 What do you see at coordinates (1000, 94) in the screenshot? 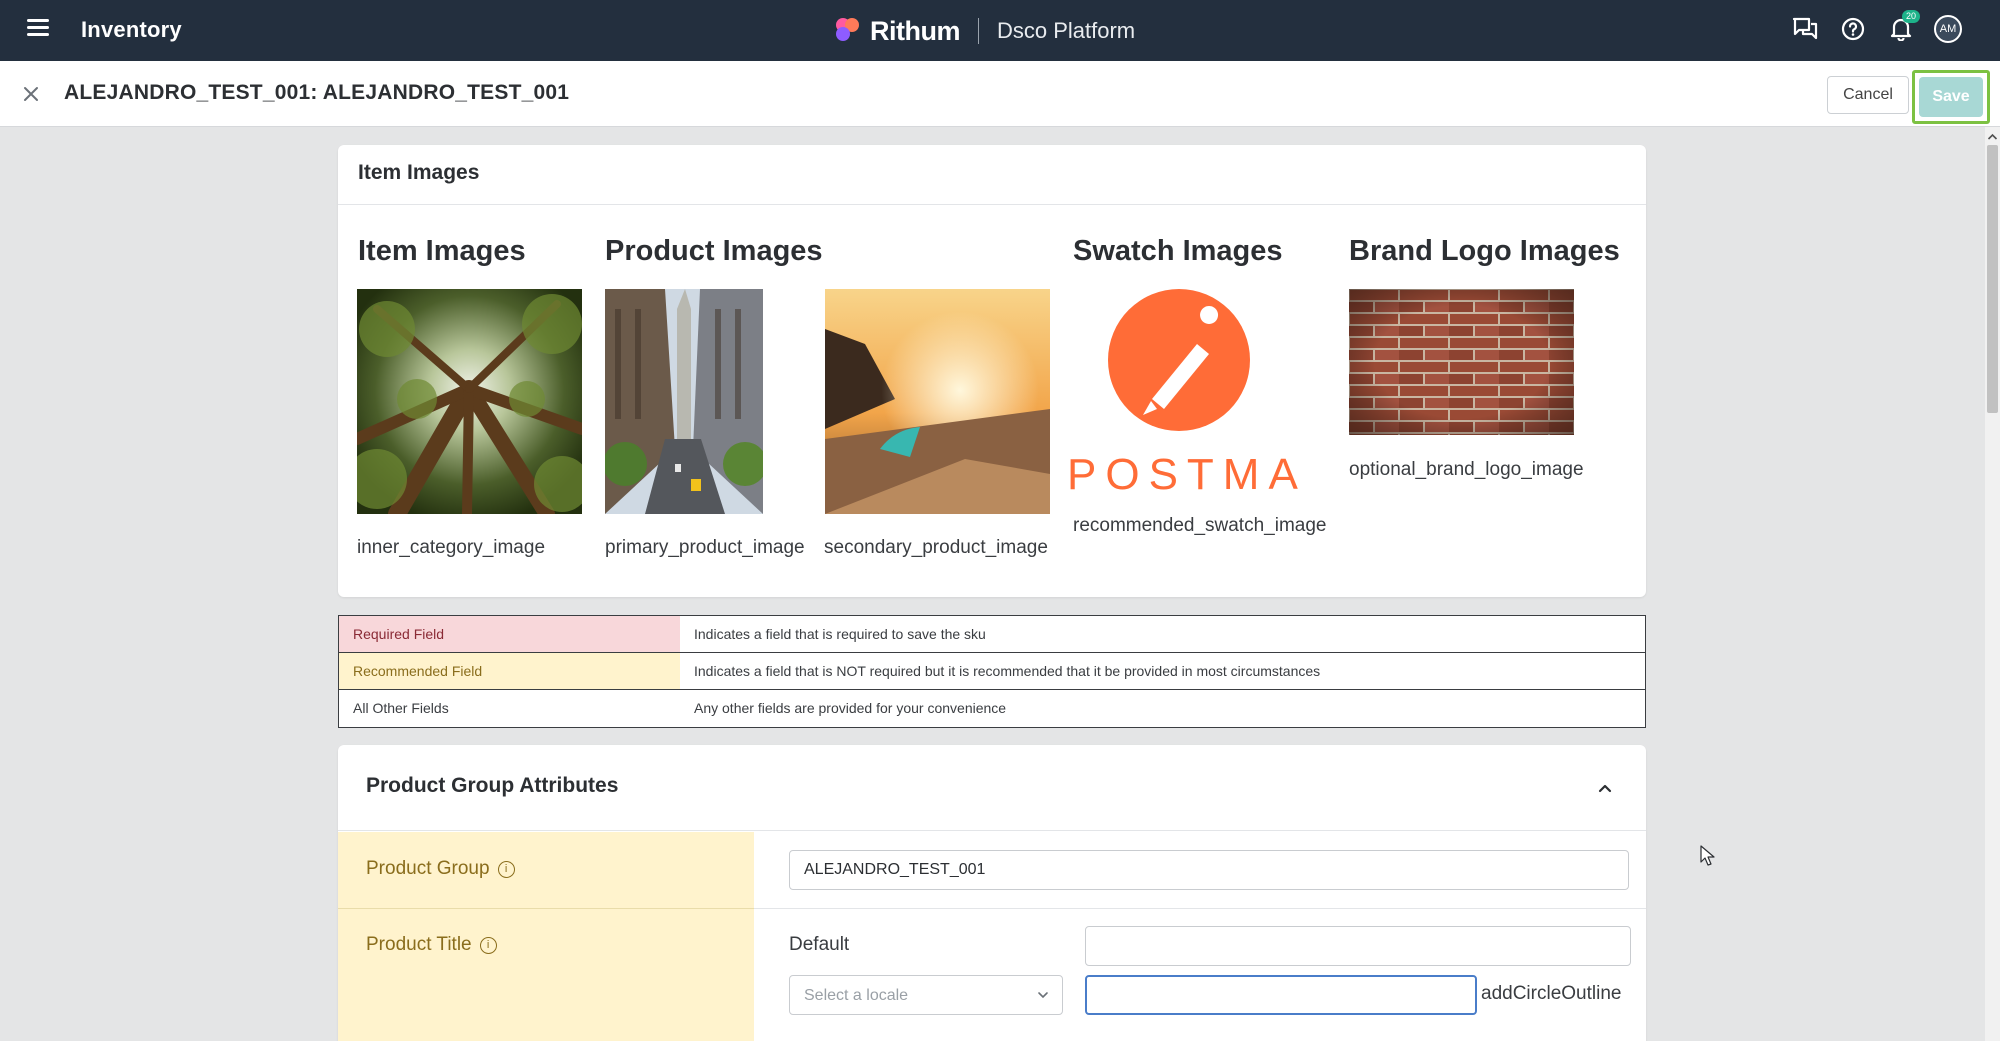
I see `page-header: ALEJANDRO_TEST_001` at bounding box center [1000, 94].